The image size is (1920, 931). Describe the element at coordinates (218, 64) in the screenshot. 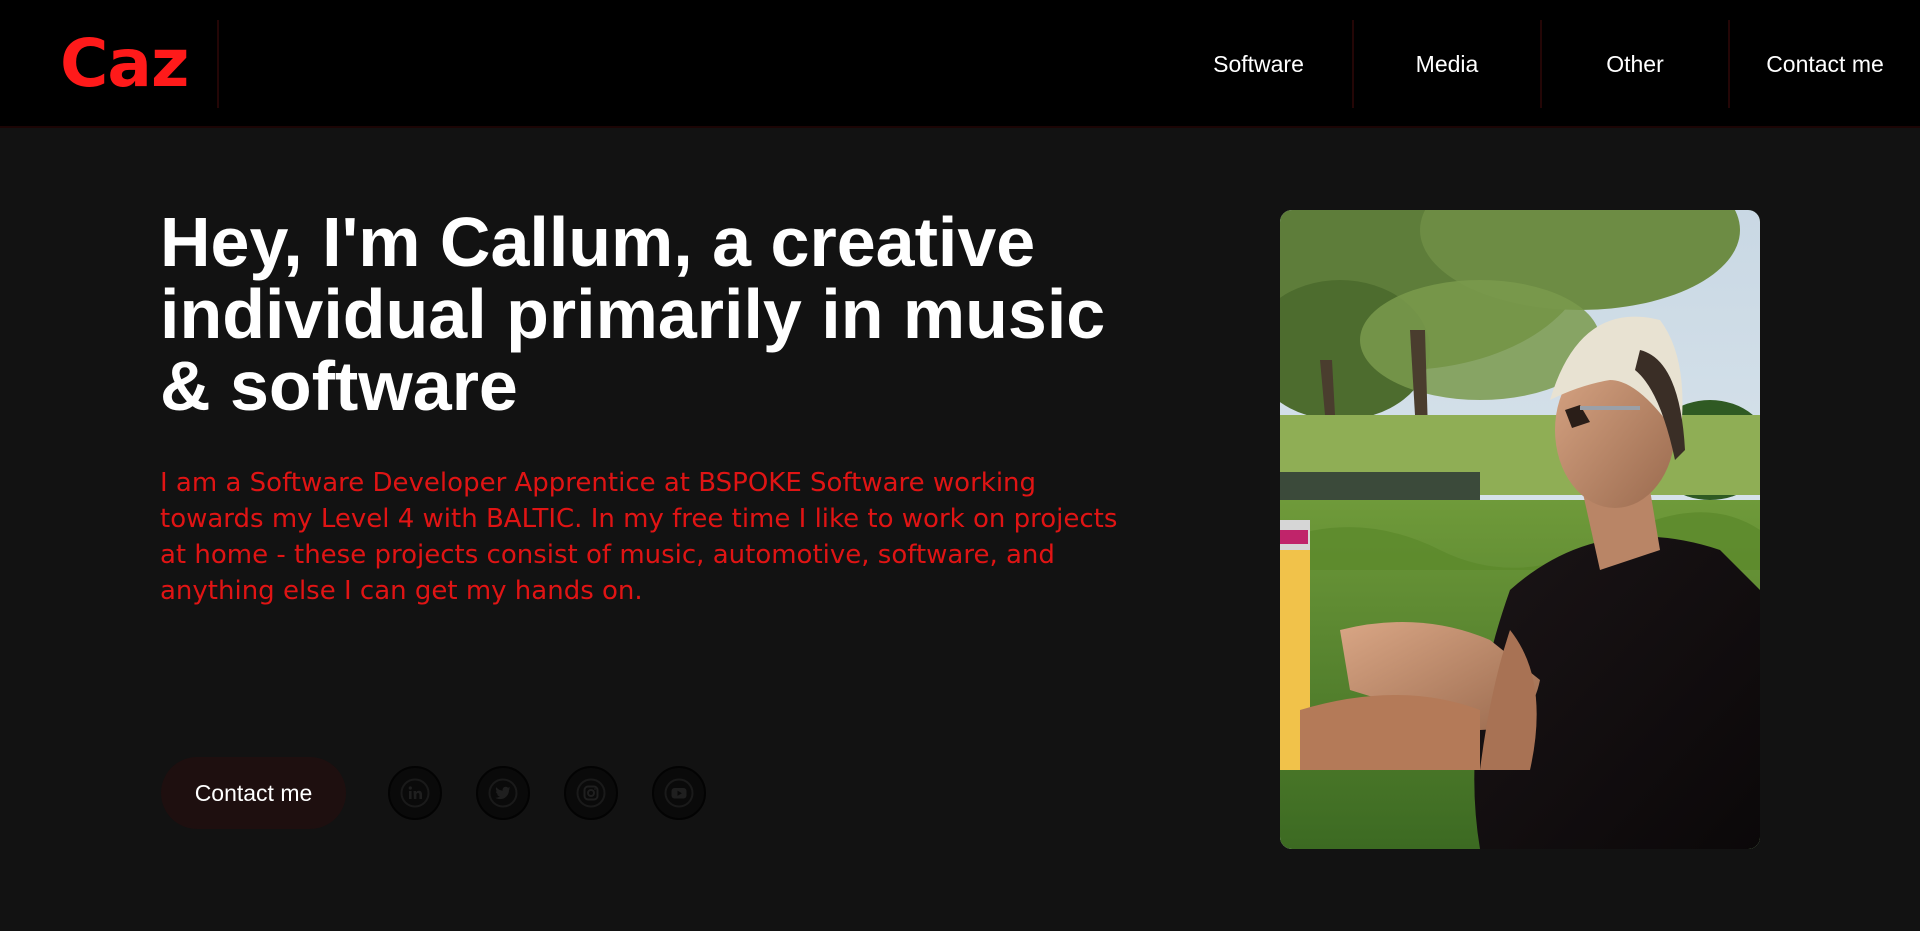

I see `logo-divider` at that location.